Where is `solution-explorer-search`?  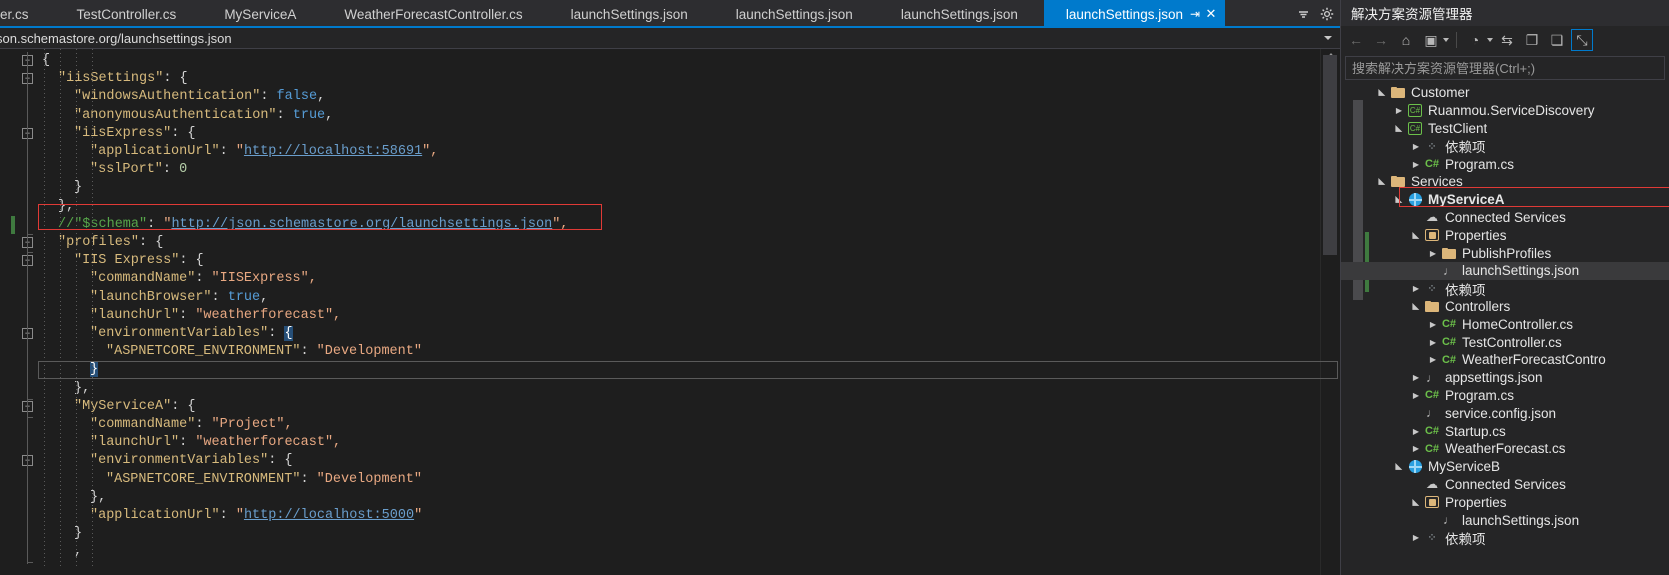
solution-explorer-search is located at coordinates (1505, 68).